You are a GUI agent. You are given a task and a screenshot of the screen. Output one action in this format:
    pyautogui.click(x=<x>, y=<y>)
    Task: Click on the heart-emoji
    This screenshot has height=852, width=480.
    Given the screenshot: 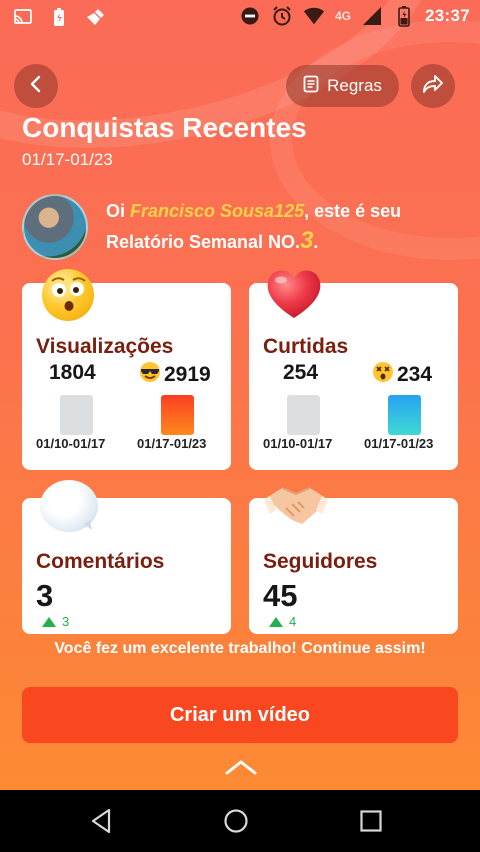 What is the action you would take?
    pyautogui.click(x=294, y=293)
    